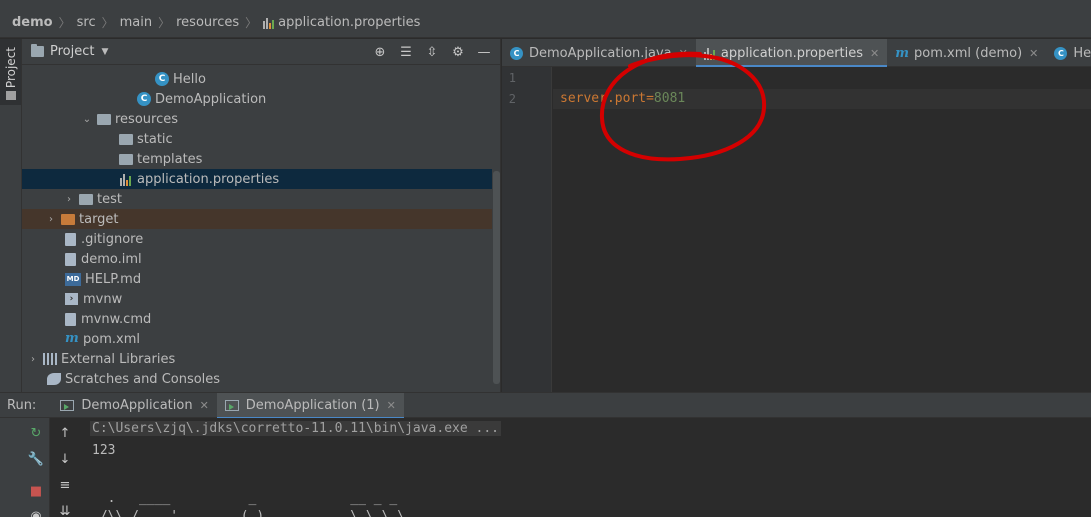 Image resolution: width=1091 pixels, height=517 pixels. What do you see at coordinates (189, 79) in the screenshot?
I see `tree-item-label: Hello` at bounding box center [189, 79].